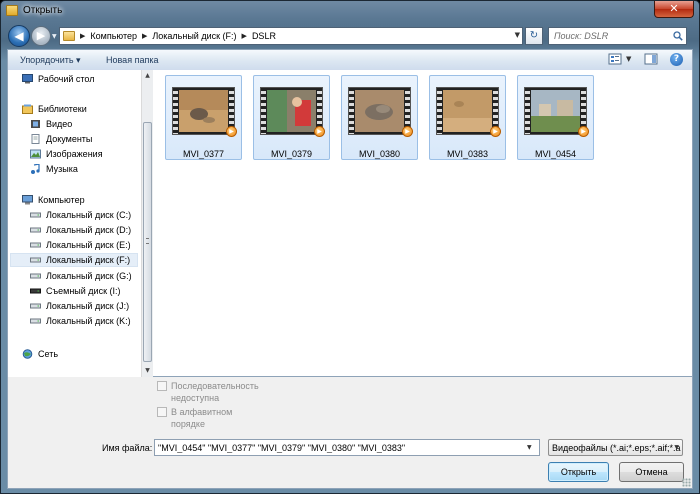 This screenshot has height=494, width=700. I want to click on file-item-mvi-0377: ▶ MVI_0377, so click(203, 117).